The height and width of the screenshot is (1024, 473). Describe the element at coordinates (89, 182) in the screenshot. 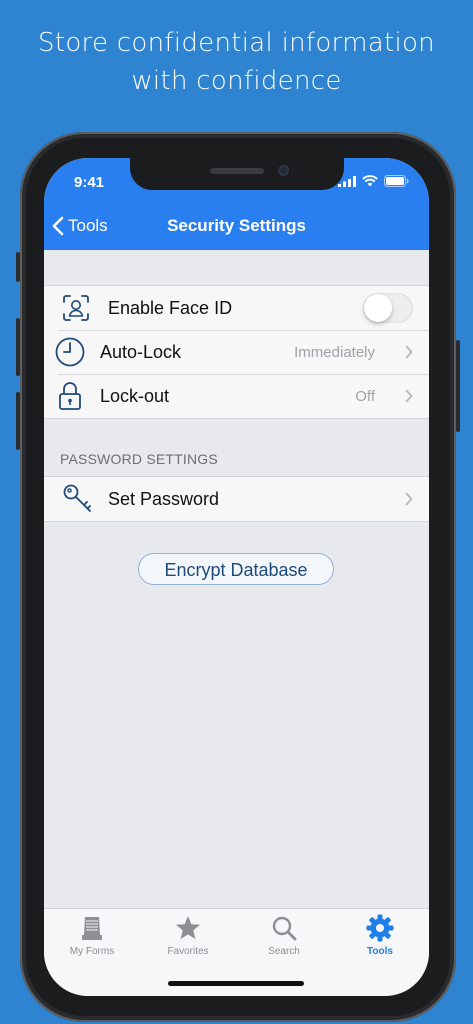

I see `status-time: 9:41` at that location.